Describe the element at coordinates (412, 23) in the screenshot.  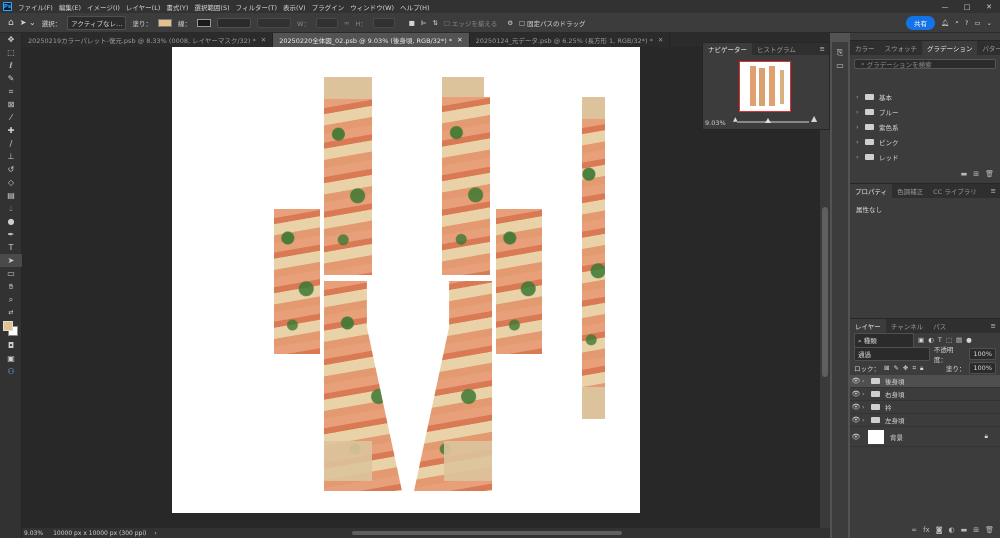
I see `path-operations-icon: ■` at that location.